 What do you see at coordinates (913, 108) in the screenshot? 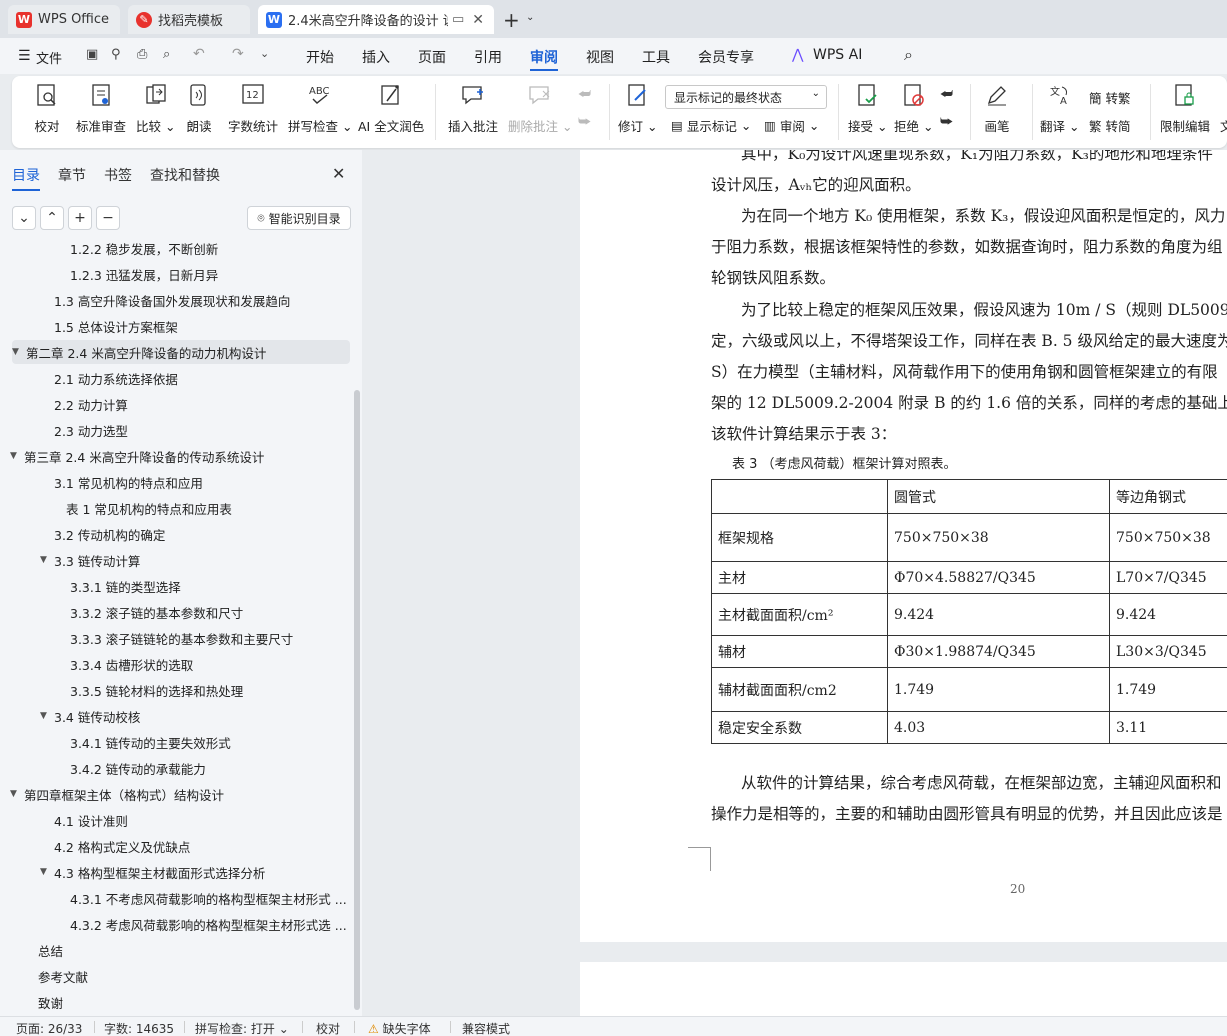
I see `reject-button: 拒绝 ⌄` at bounding box center [913, 108].